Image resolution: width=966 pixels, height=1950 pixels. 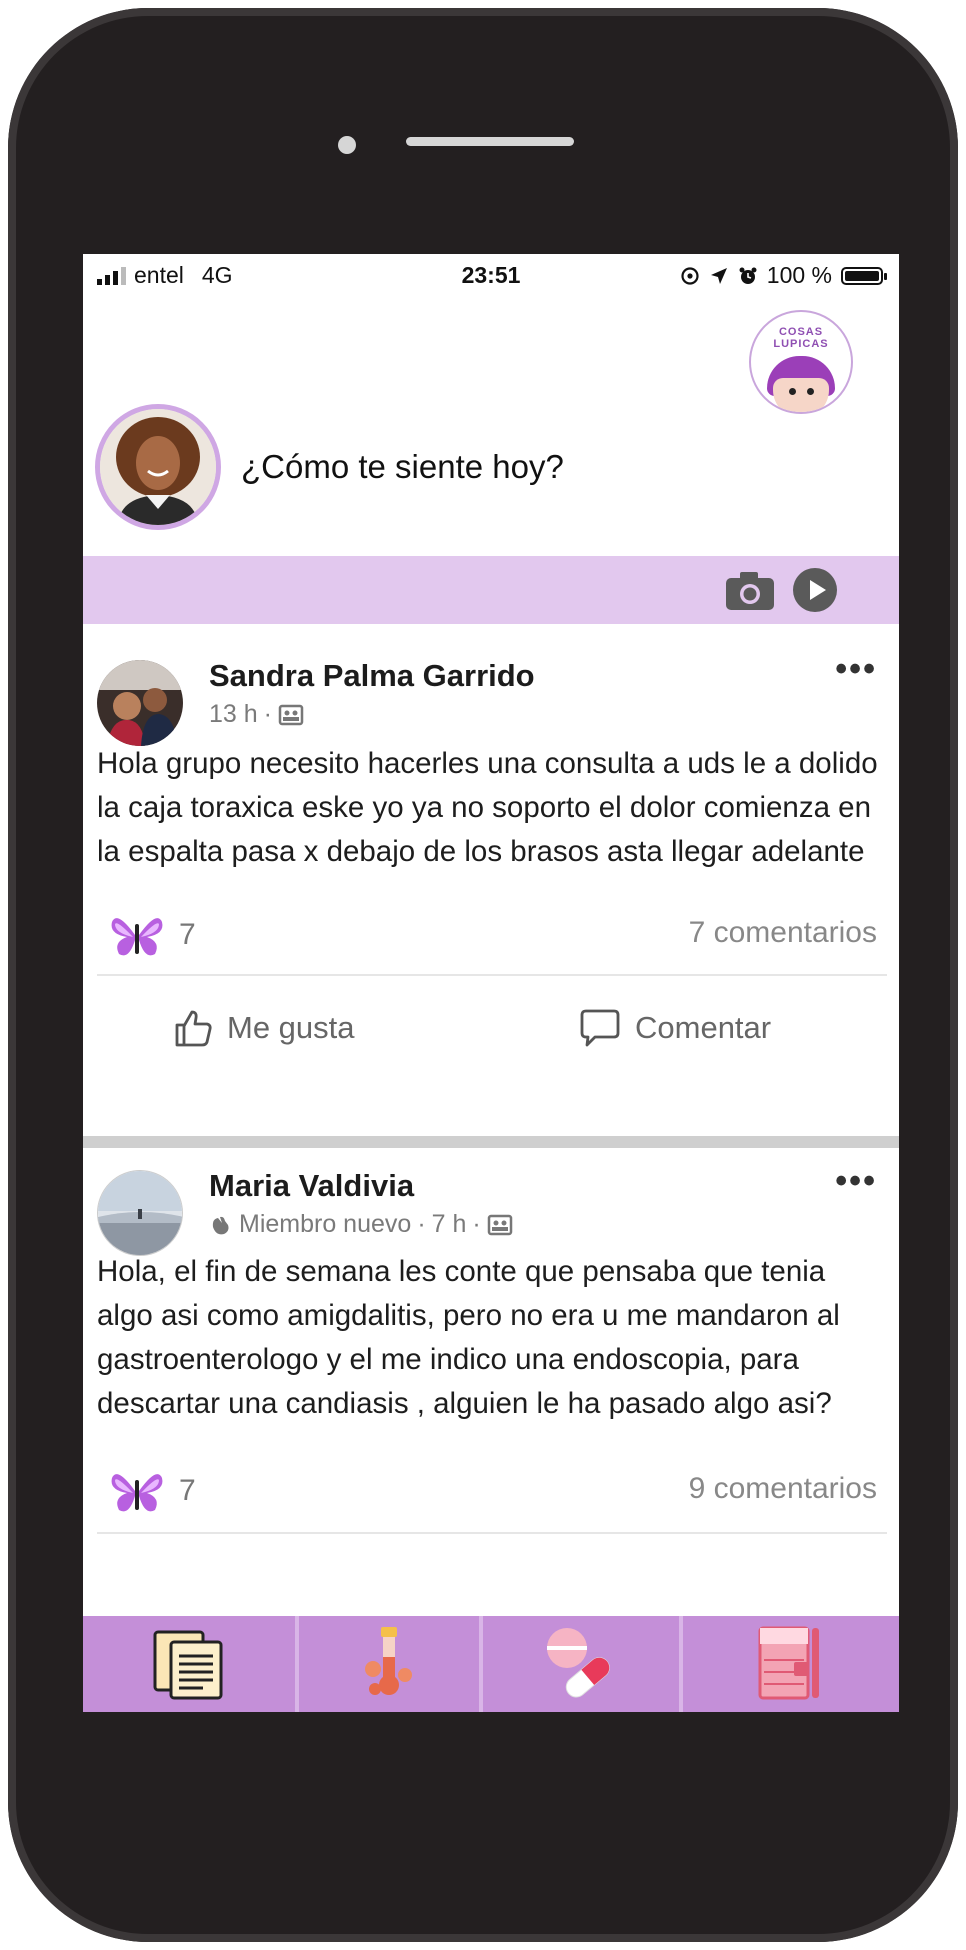 What do you see at coordinates (291, 1027) in the screenshot?
I see `like-label: Me gusta` at bounding box center [291, 1027].